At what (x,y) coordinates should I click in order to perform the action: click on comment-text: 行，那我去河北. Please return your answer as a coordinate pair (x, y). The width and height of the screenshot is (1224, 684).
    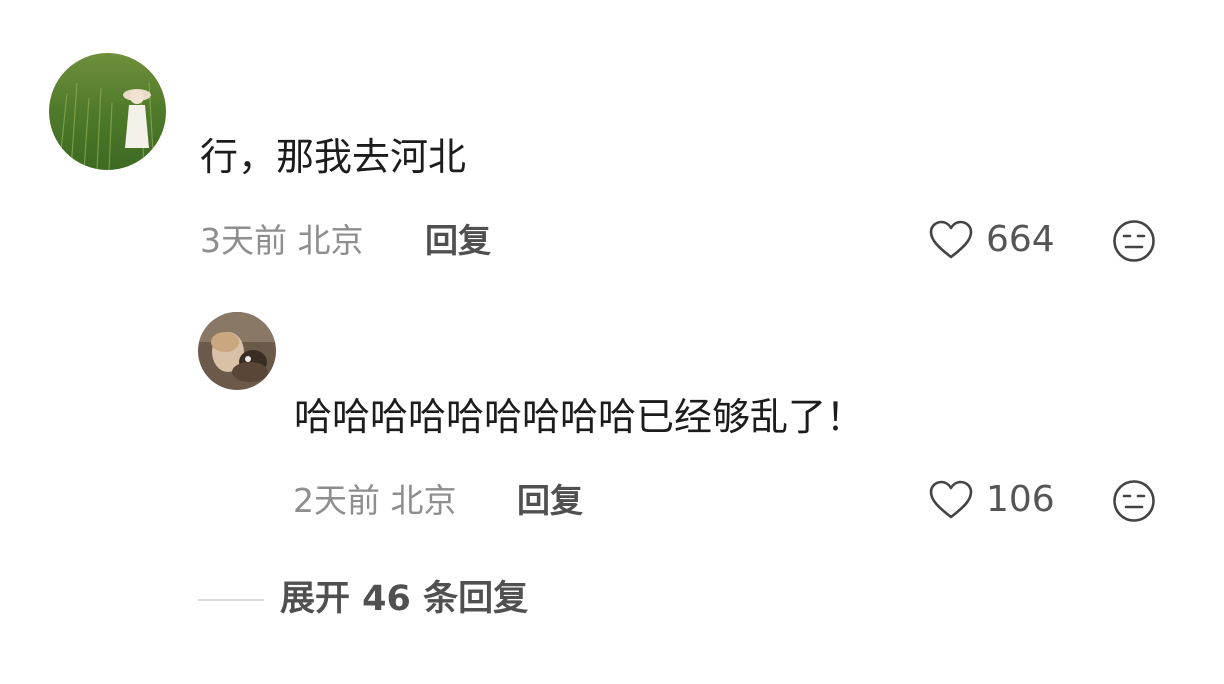
    Looking at the image, I should click on (333, 157).